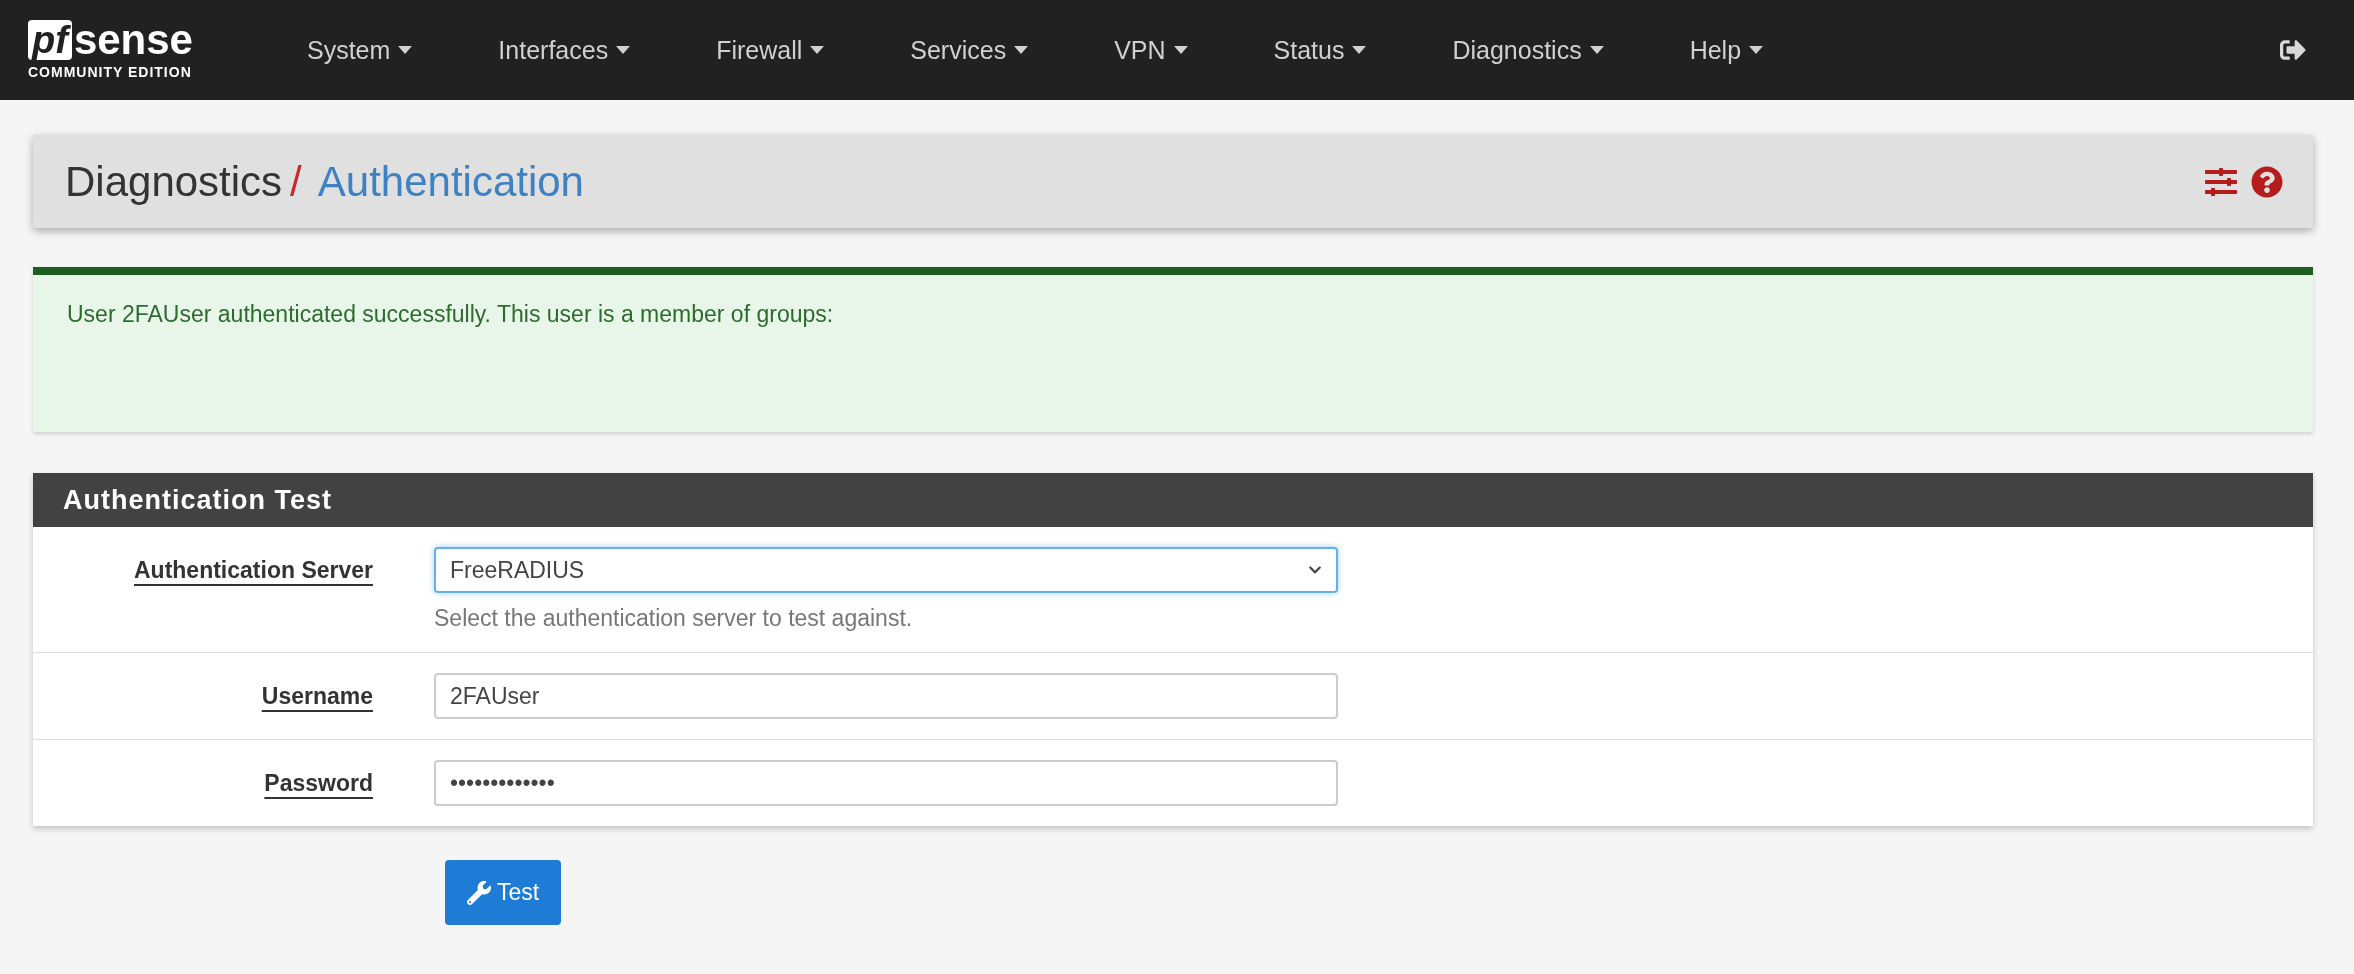  What do you see at coordinates (1320, 50) in the screenshot?
I see `nav-menu: Status` at bounding box center [1320, 50].